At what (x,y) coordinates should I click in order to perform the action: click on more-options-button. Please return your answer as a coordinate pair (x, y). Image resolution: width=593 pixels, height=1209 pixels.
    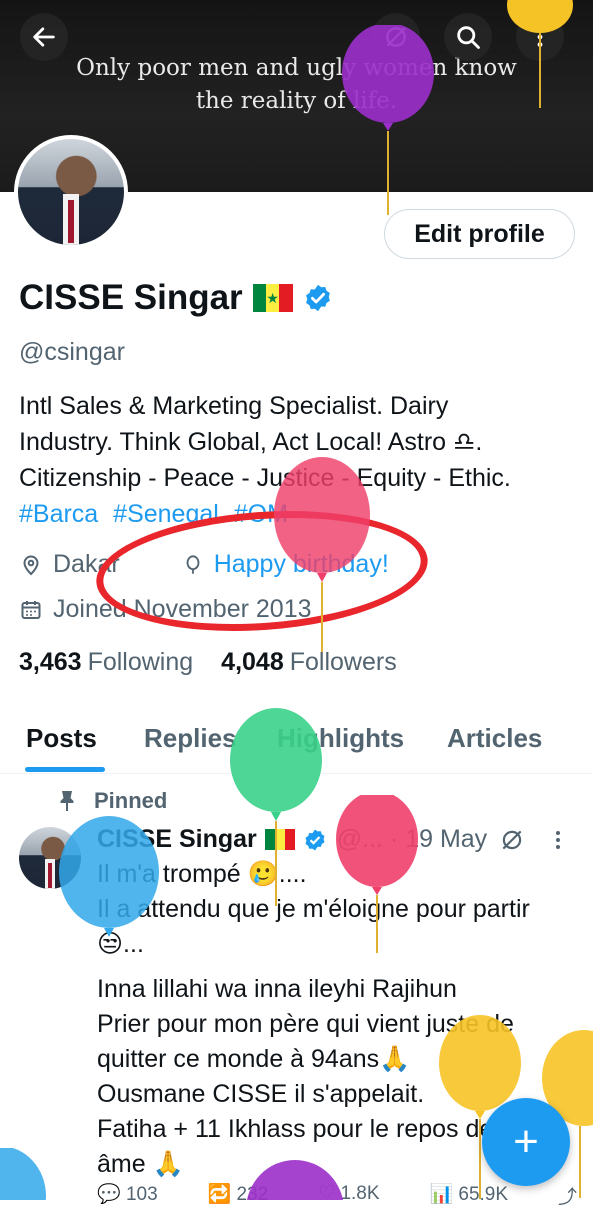
    Looking at the image, I should click on (540, 37).